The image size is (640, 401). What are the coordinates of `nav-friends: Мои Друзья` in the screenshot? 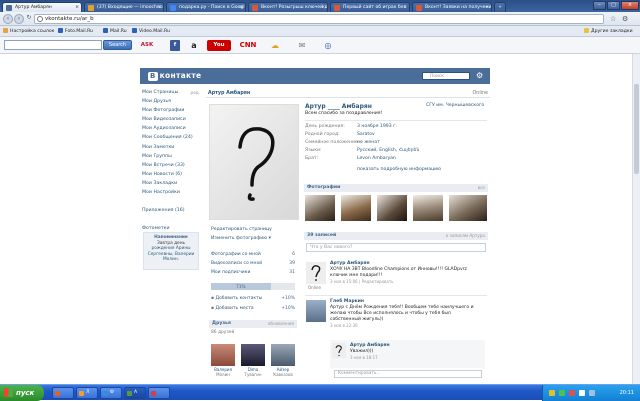 It's located at (171, 101).